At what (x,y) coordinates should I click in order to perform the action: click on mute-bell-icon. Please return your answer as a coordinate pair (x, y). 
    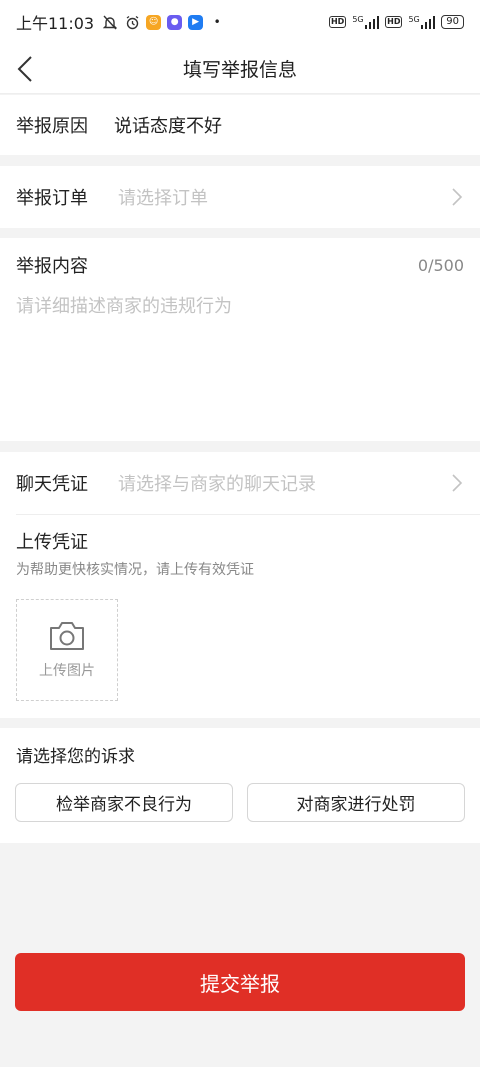
    Looking at the image, I should click on (110, 22).